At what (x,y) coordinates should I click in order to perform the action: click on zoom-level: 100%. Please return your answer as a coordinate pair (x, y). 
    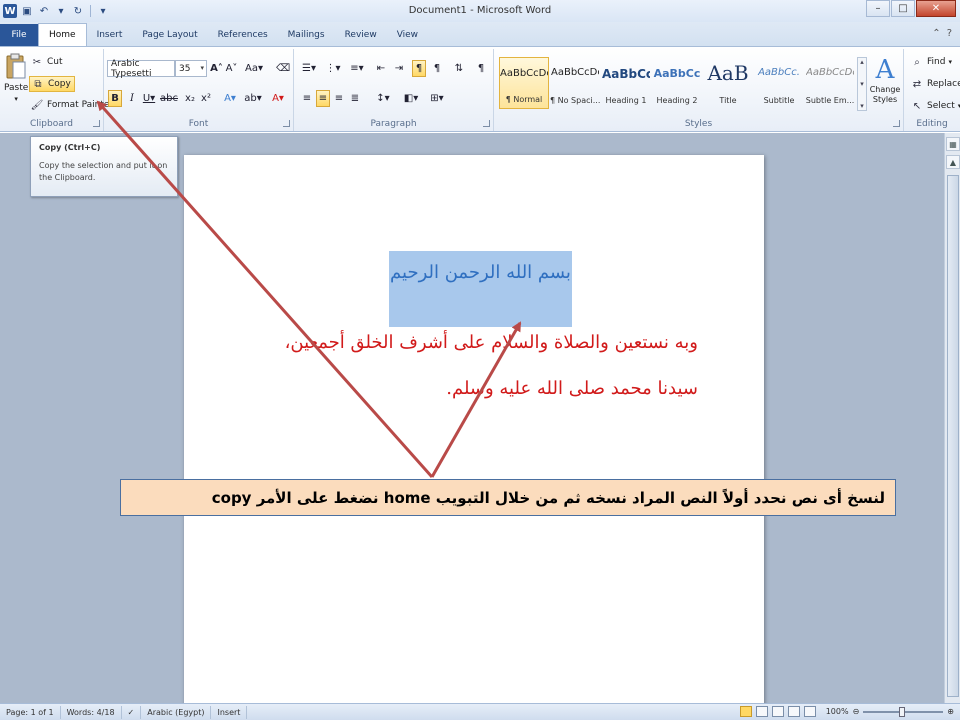
    Looking at the image, I should click on (837, 711).